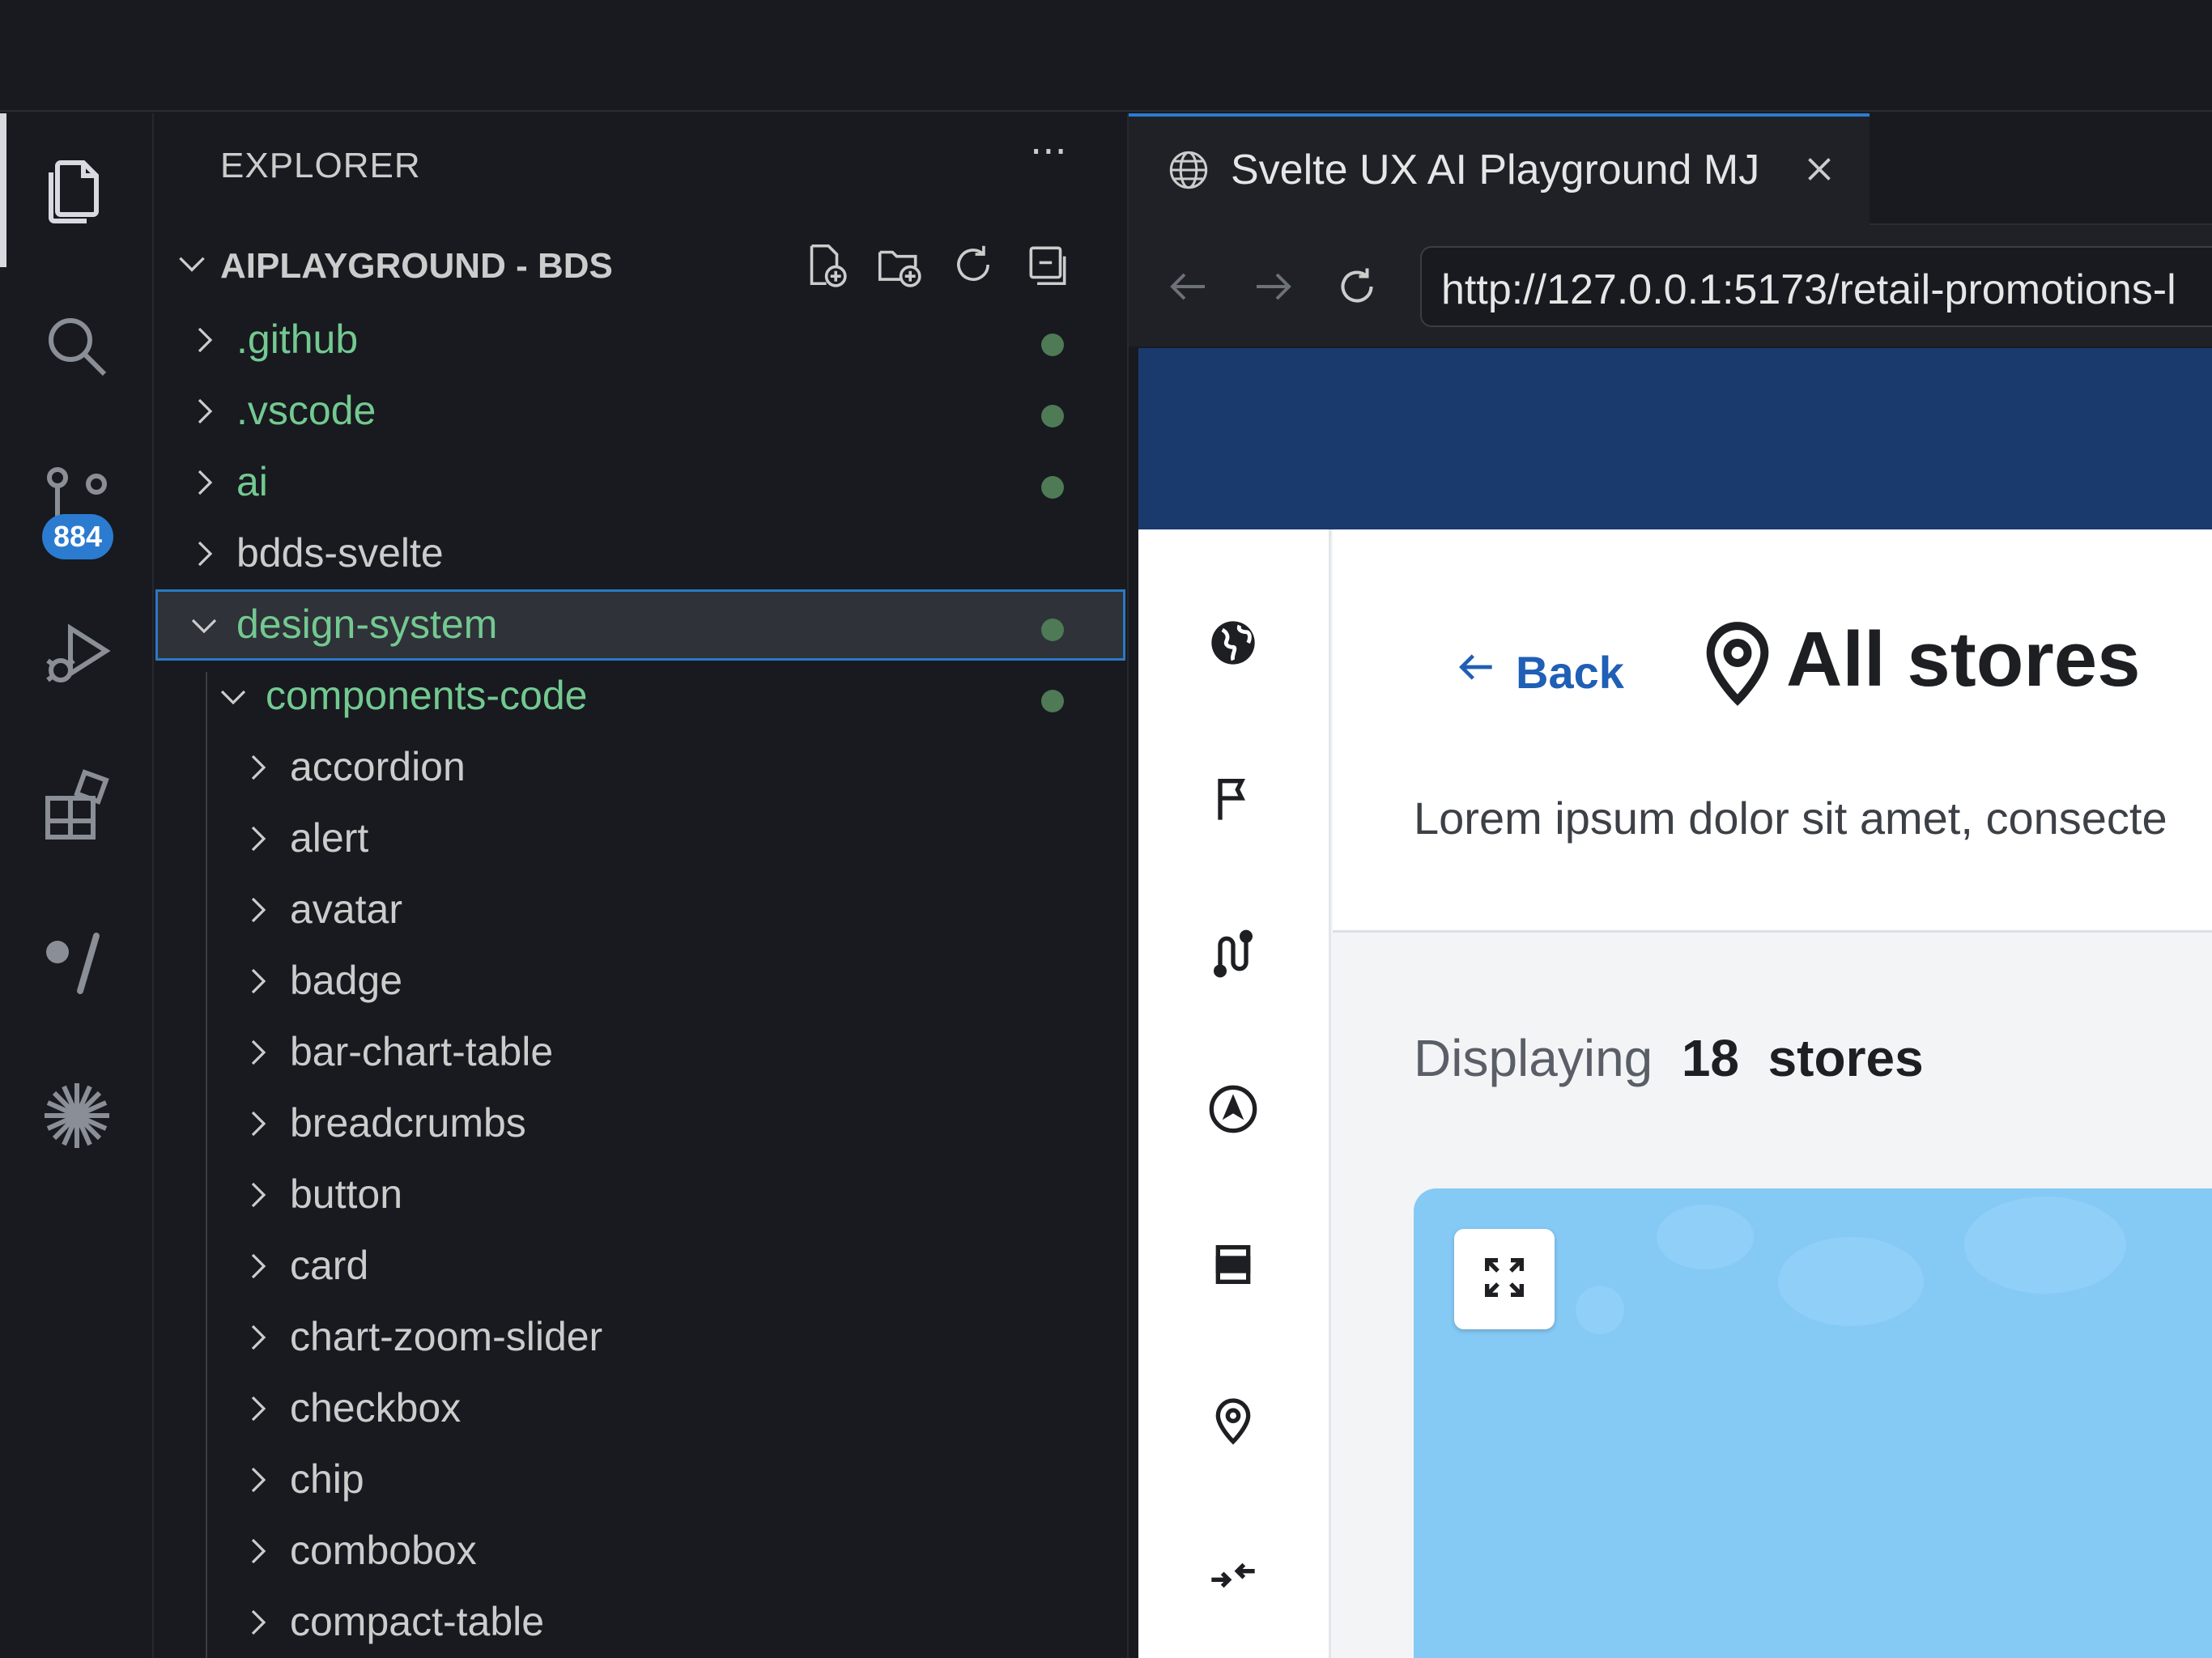 Image resolution: width=2212 pixels, height=1658 pixels. What do you see at coordinates (1496, 170) in the screenshot?
I see `tab-title: Svelte UX AI Playground MJ` at bounding box center [1496, 170].